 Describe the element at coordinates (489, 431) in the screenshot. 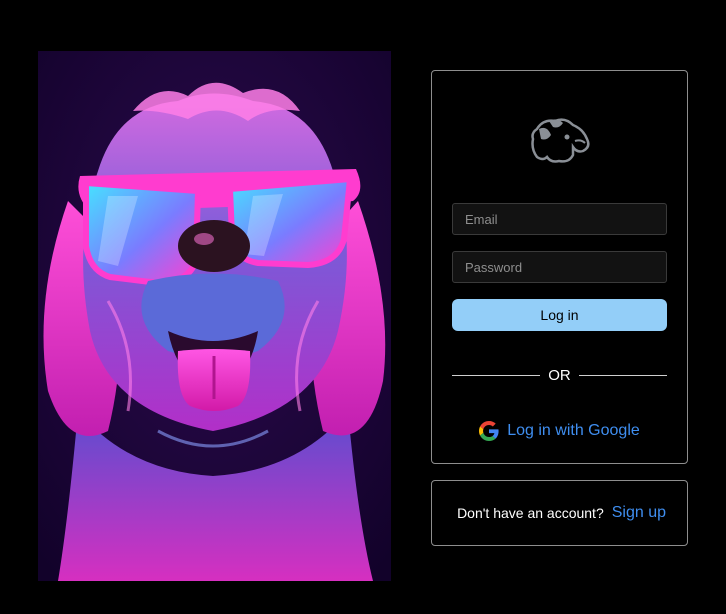

I see `google-icon` at that location.